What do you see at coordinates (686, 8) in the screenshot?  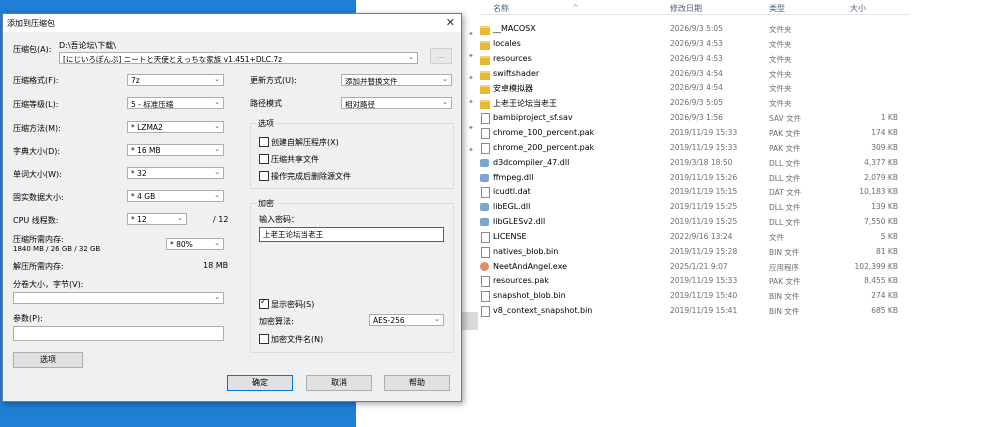 I see `column-header-date: 修改日期` at bounding box center [686, 8].